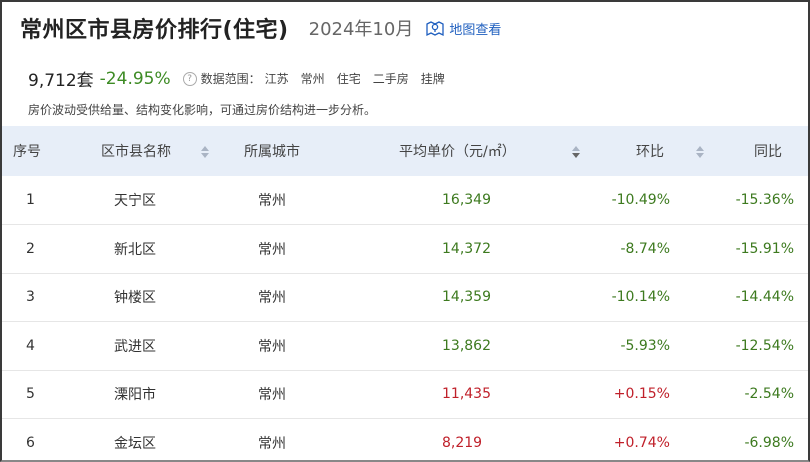  I want to click on mom-cell: -8.74%, so click(645, 248).